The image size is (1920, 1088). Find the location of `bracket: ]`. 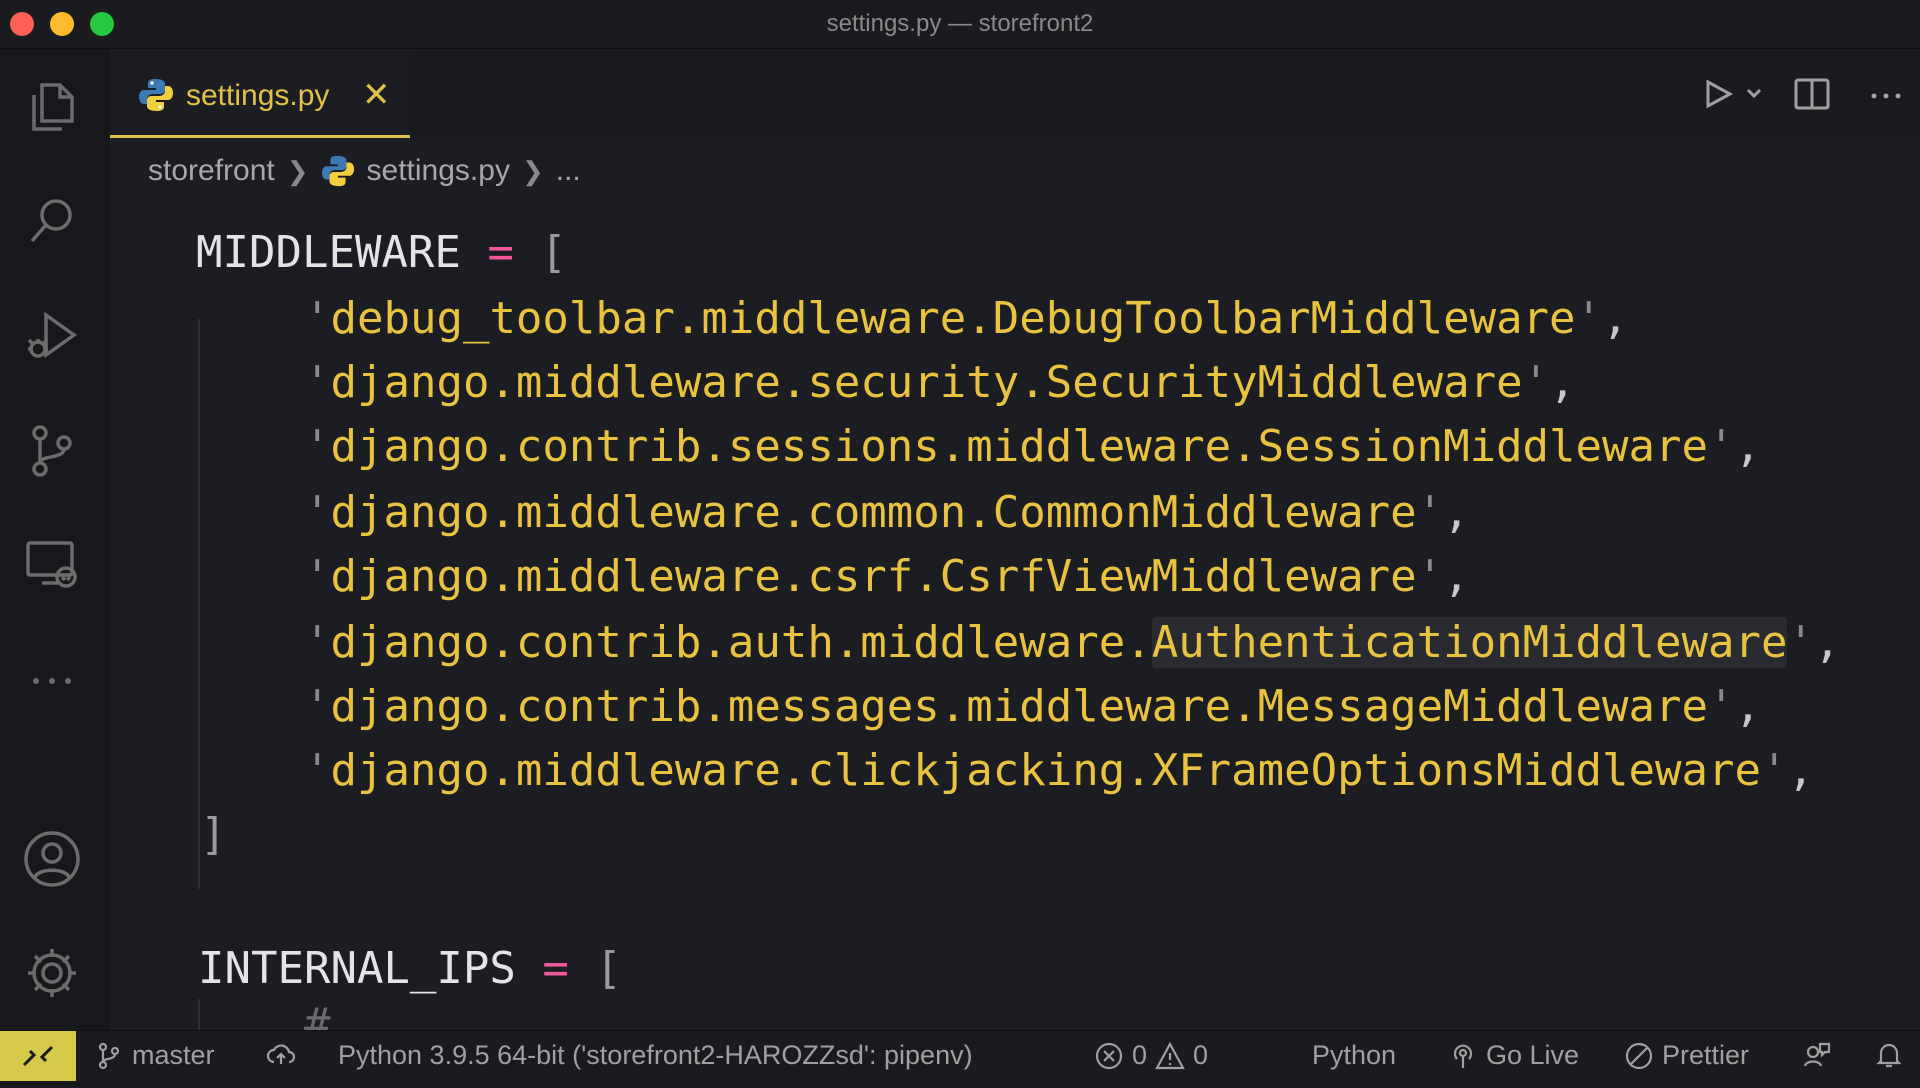

bracket: ] is located at coordinates (213, 834).